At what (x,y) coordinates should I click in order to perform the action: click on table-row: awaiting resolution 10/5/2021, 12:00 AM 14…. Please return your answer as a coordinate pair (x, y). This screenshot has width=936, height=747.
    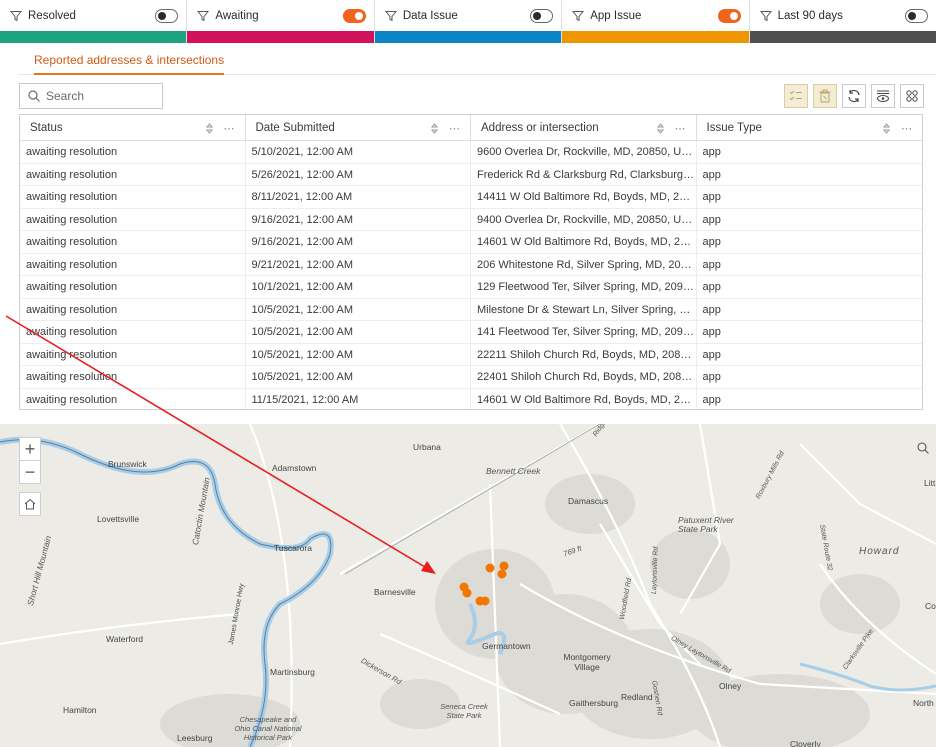
    Looking at the image, I should click on (471, 332).